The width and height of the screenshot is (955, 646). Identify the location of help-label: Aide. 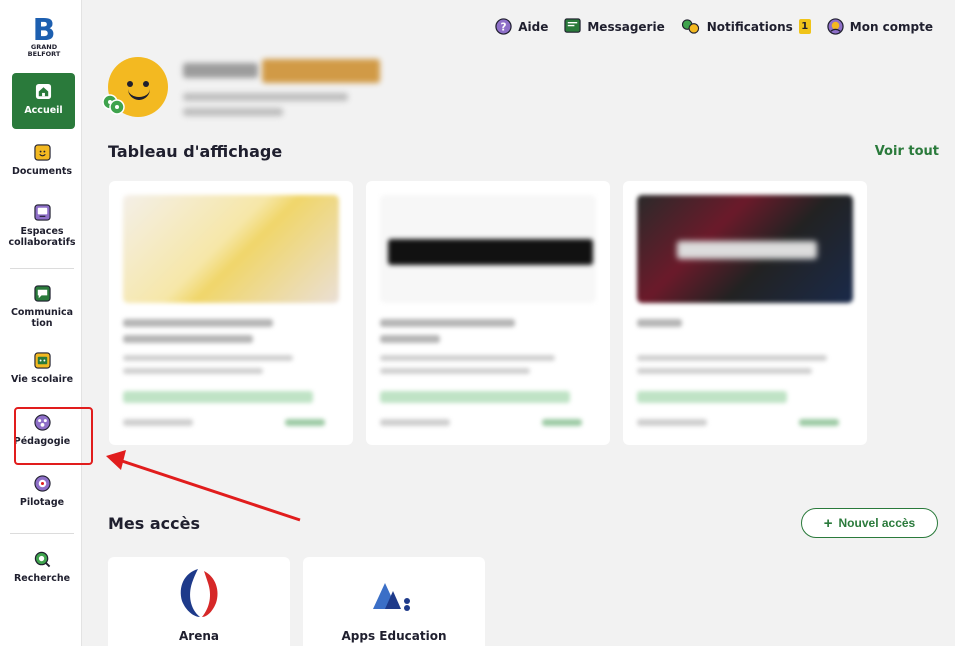
(533, 26).